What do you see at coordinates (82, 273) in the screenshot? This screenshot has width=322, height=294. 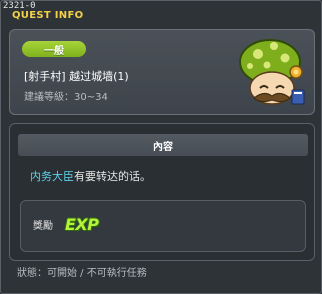 I see `quest-status: 狀態：可開始 / 不可執行任務` at bounding box center [82, 273].